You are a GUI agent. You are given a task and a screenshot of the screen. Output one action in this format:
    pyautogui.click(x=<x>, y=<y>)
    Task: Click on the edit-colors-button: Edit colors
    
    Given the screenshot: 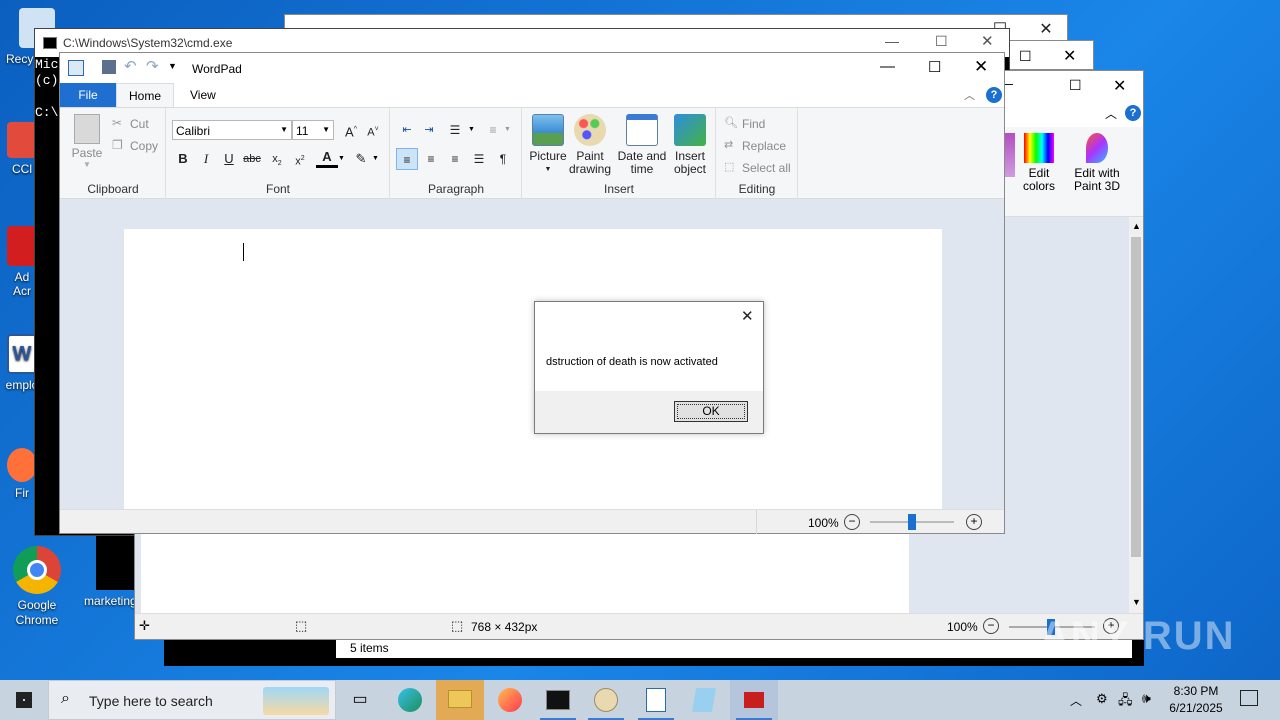 What is the action you would take?
    pyautogui.click(x=1039, y=163)
    